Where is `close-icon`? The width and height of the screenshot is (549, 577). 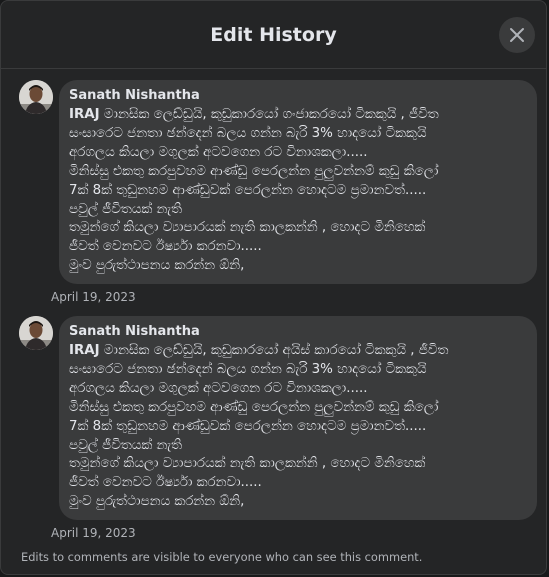 close-icon is located at coordinates (517, 35).